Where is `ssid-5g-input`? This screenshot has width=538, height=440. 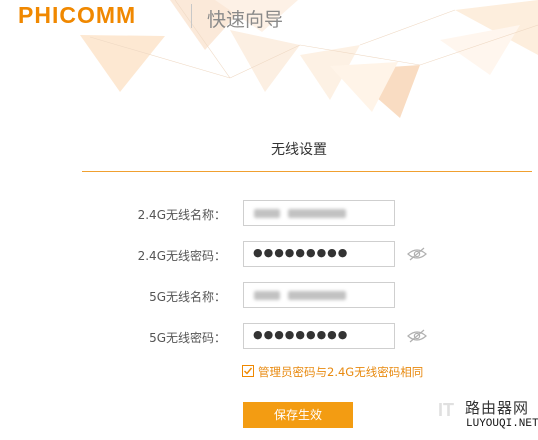 ssid-5g-input is located at coordinates (319, 295).